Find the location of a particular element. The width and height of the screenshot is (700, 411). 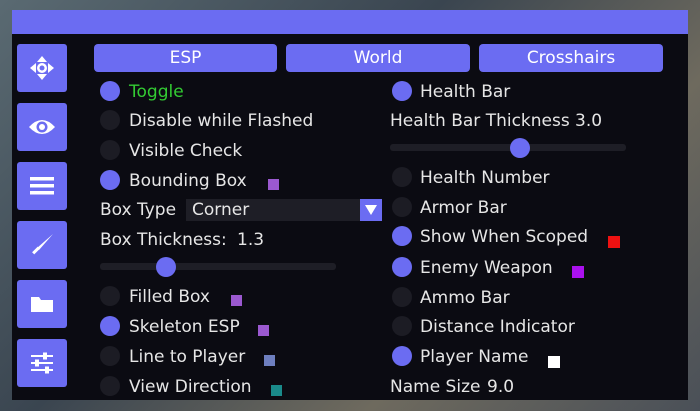

sidebar-move-button is located at coordinates (42, 68).